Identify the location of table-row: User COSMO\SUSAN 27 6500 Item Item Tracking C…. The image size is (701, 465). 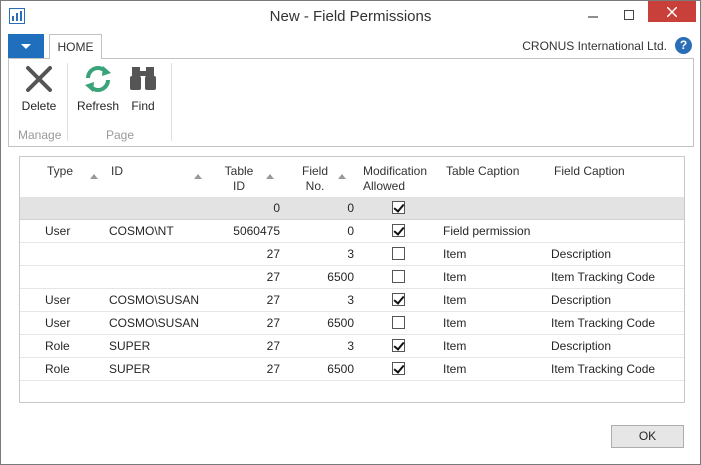
(352, 323).